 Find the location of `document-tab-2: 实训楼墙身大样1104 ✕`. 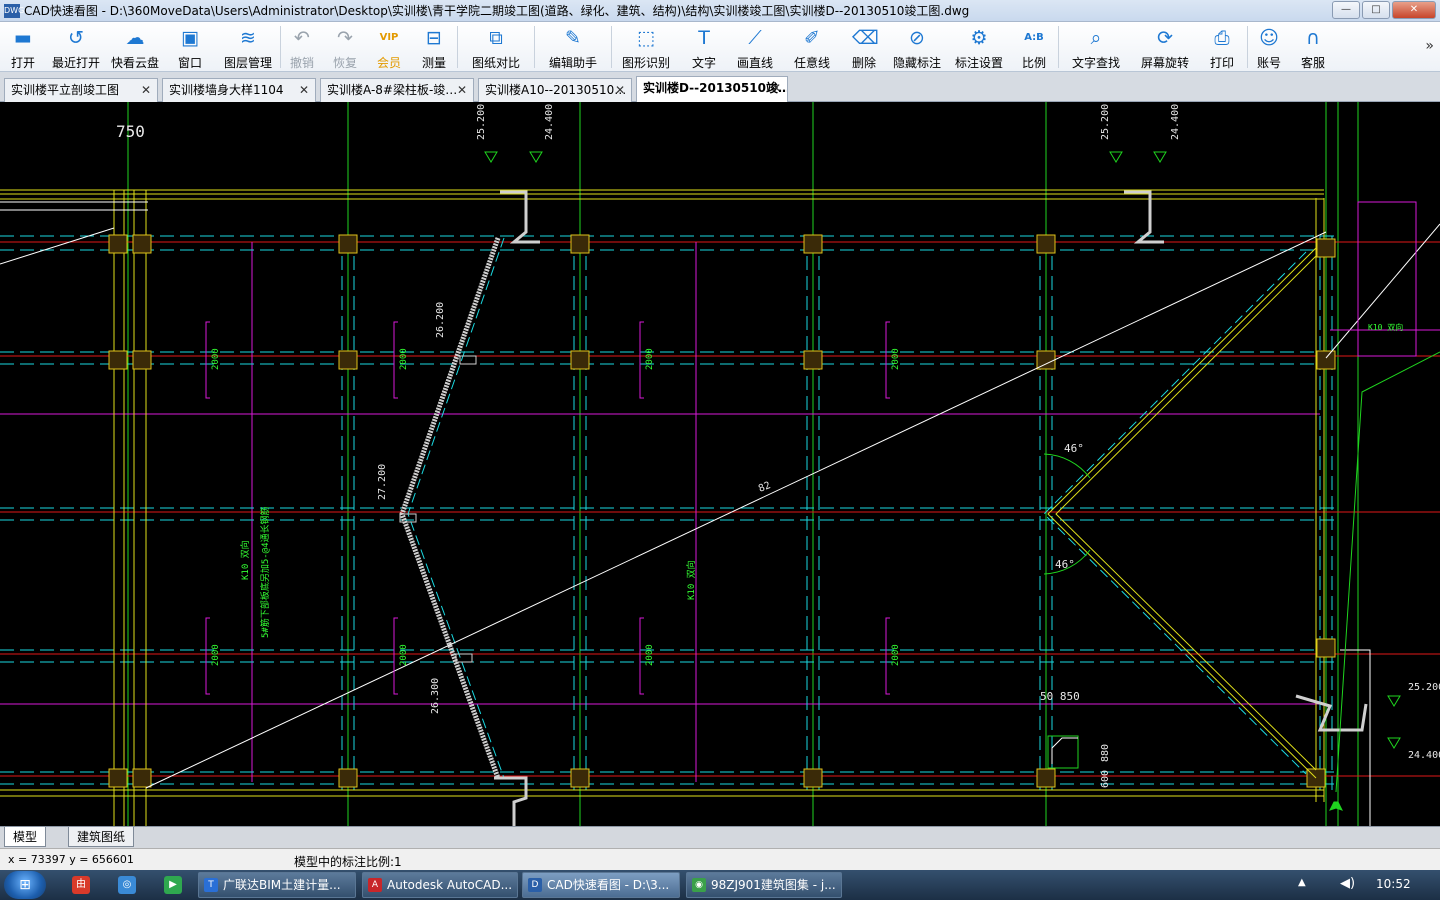

document-tab-2: 实训楼墙身大样1104 ✕ is located at coordinates (239, 90).